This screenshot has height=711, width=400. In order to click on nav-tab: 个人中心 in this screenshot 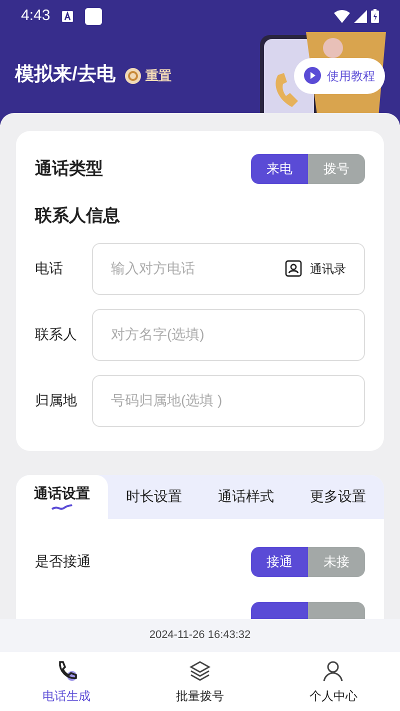, I will do `click(333, 681)`.